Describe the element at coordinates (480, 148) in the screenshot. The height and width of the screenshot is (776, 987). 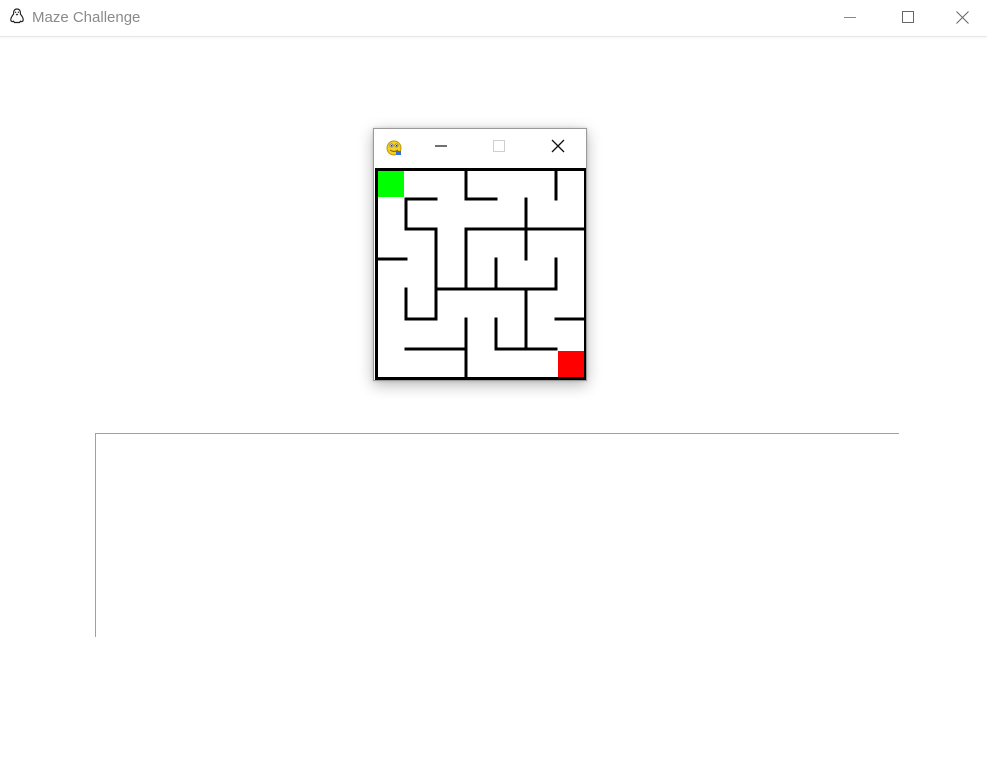
I see `game-title-bar` at that location.